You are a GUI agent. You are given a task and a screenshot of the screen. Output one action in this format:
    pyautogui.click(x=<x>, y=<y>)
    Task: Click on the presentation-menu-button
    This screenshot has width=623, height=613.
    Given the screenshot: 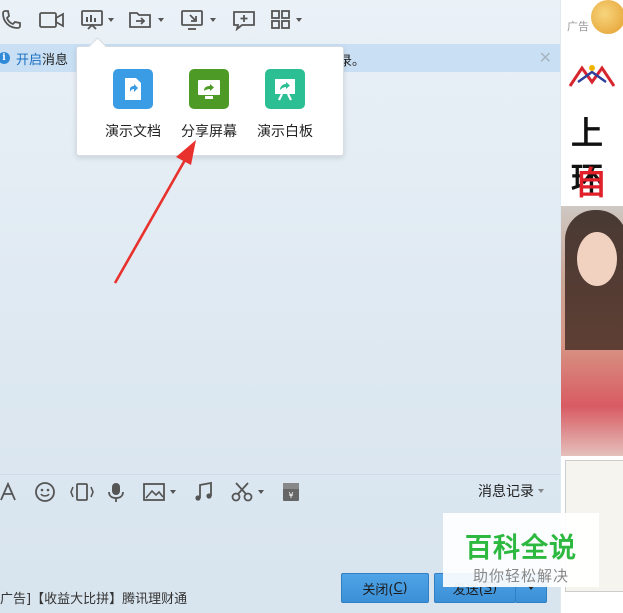 What is the action you would take?
    pyautogui.click(x=97, y=20)
    